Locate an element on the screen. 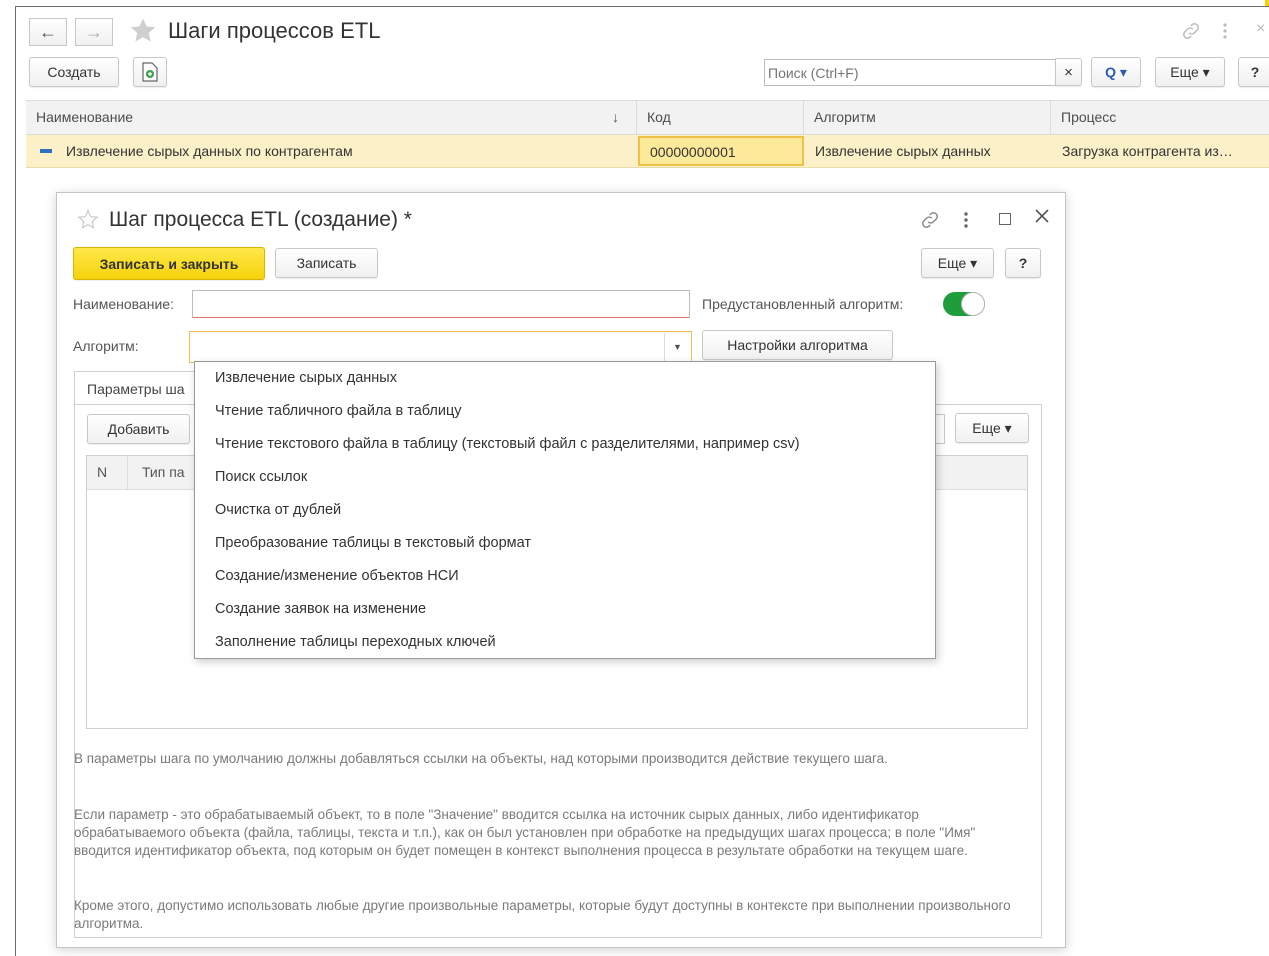 The width and height of the screenshot is (1269, 956). page-title: Шаги процессов ETL is located at coordinates (274, 30).